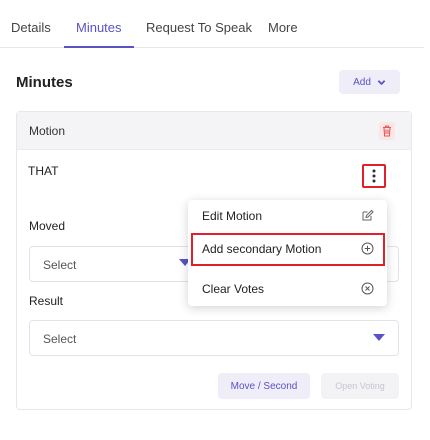 Image resolution: width=430 pixels, height=440 pixels. What do you see at coordinates (43, 171) in the screenshot?
I see `motion-text: THAT` at bounding box center [43, 171].